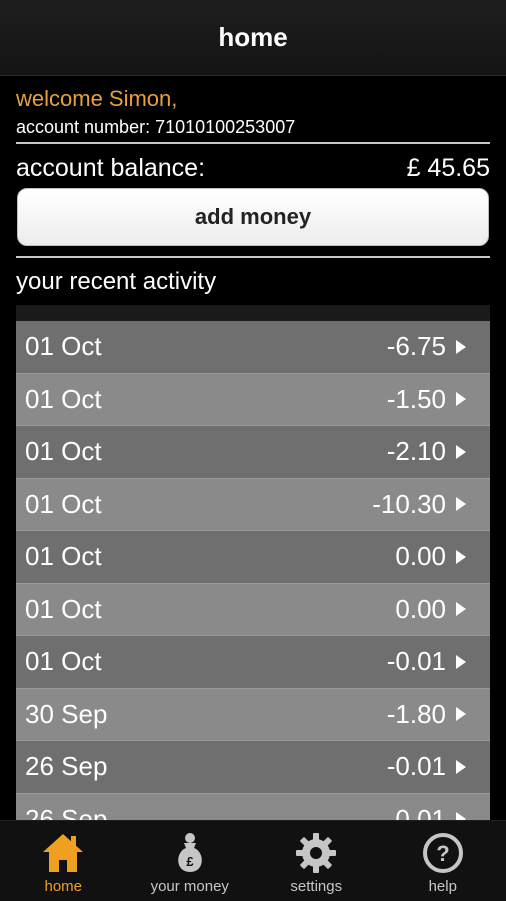 The image size is (506, 901). What do you see at coordinates (253, 505) in the screenshot?
I see `activity-row: 01 Oct -10.30` at bounding box center [253, 505].